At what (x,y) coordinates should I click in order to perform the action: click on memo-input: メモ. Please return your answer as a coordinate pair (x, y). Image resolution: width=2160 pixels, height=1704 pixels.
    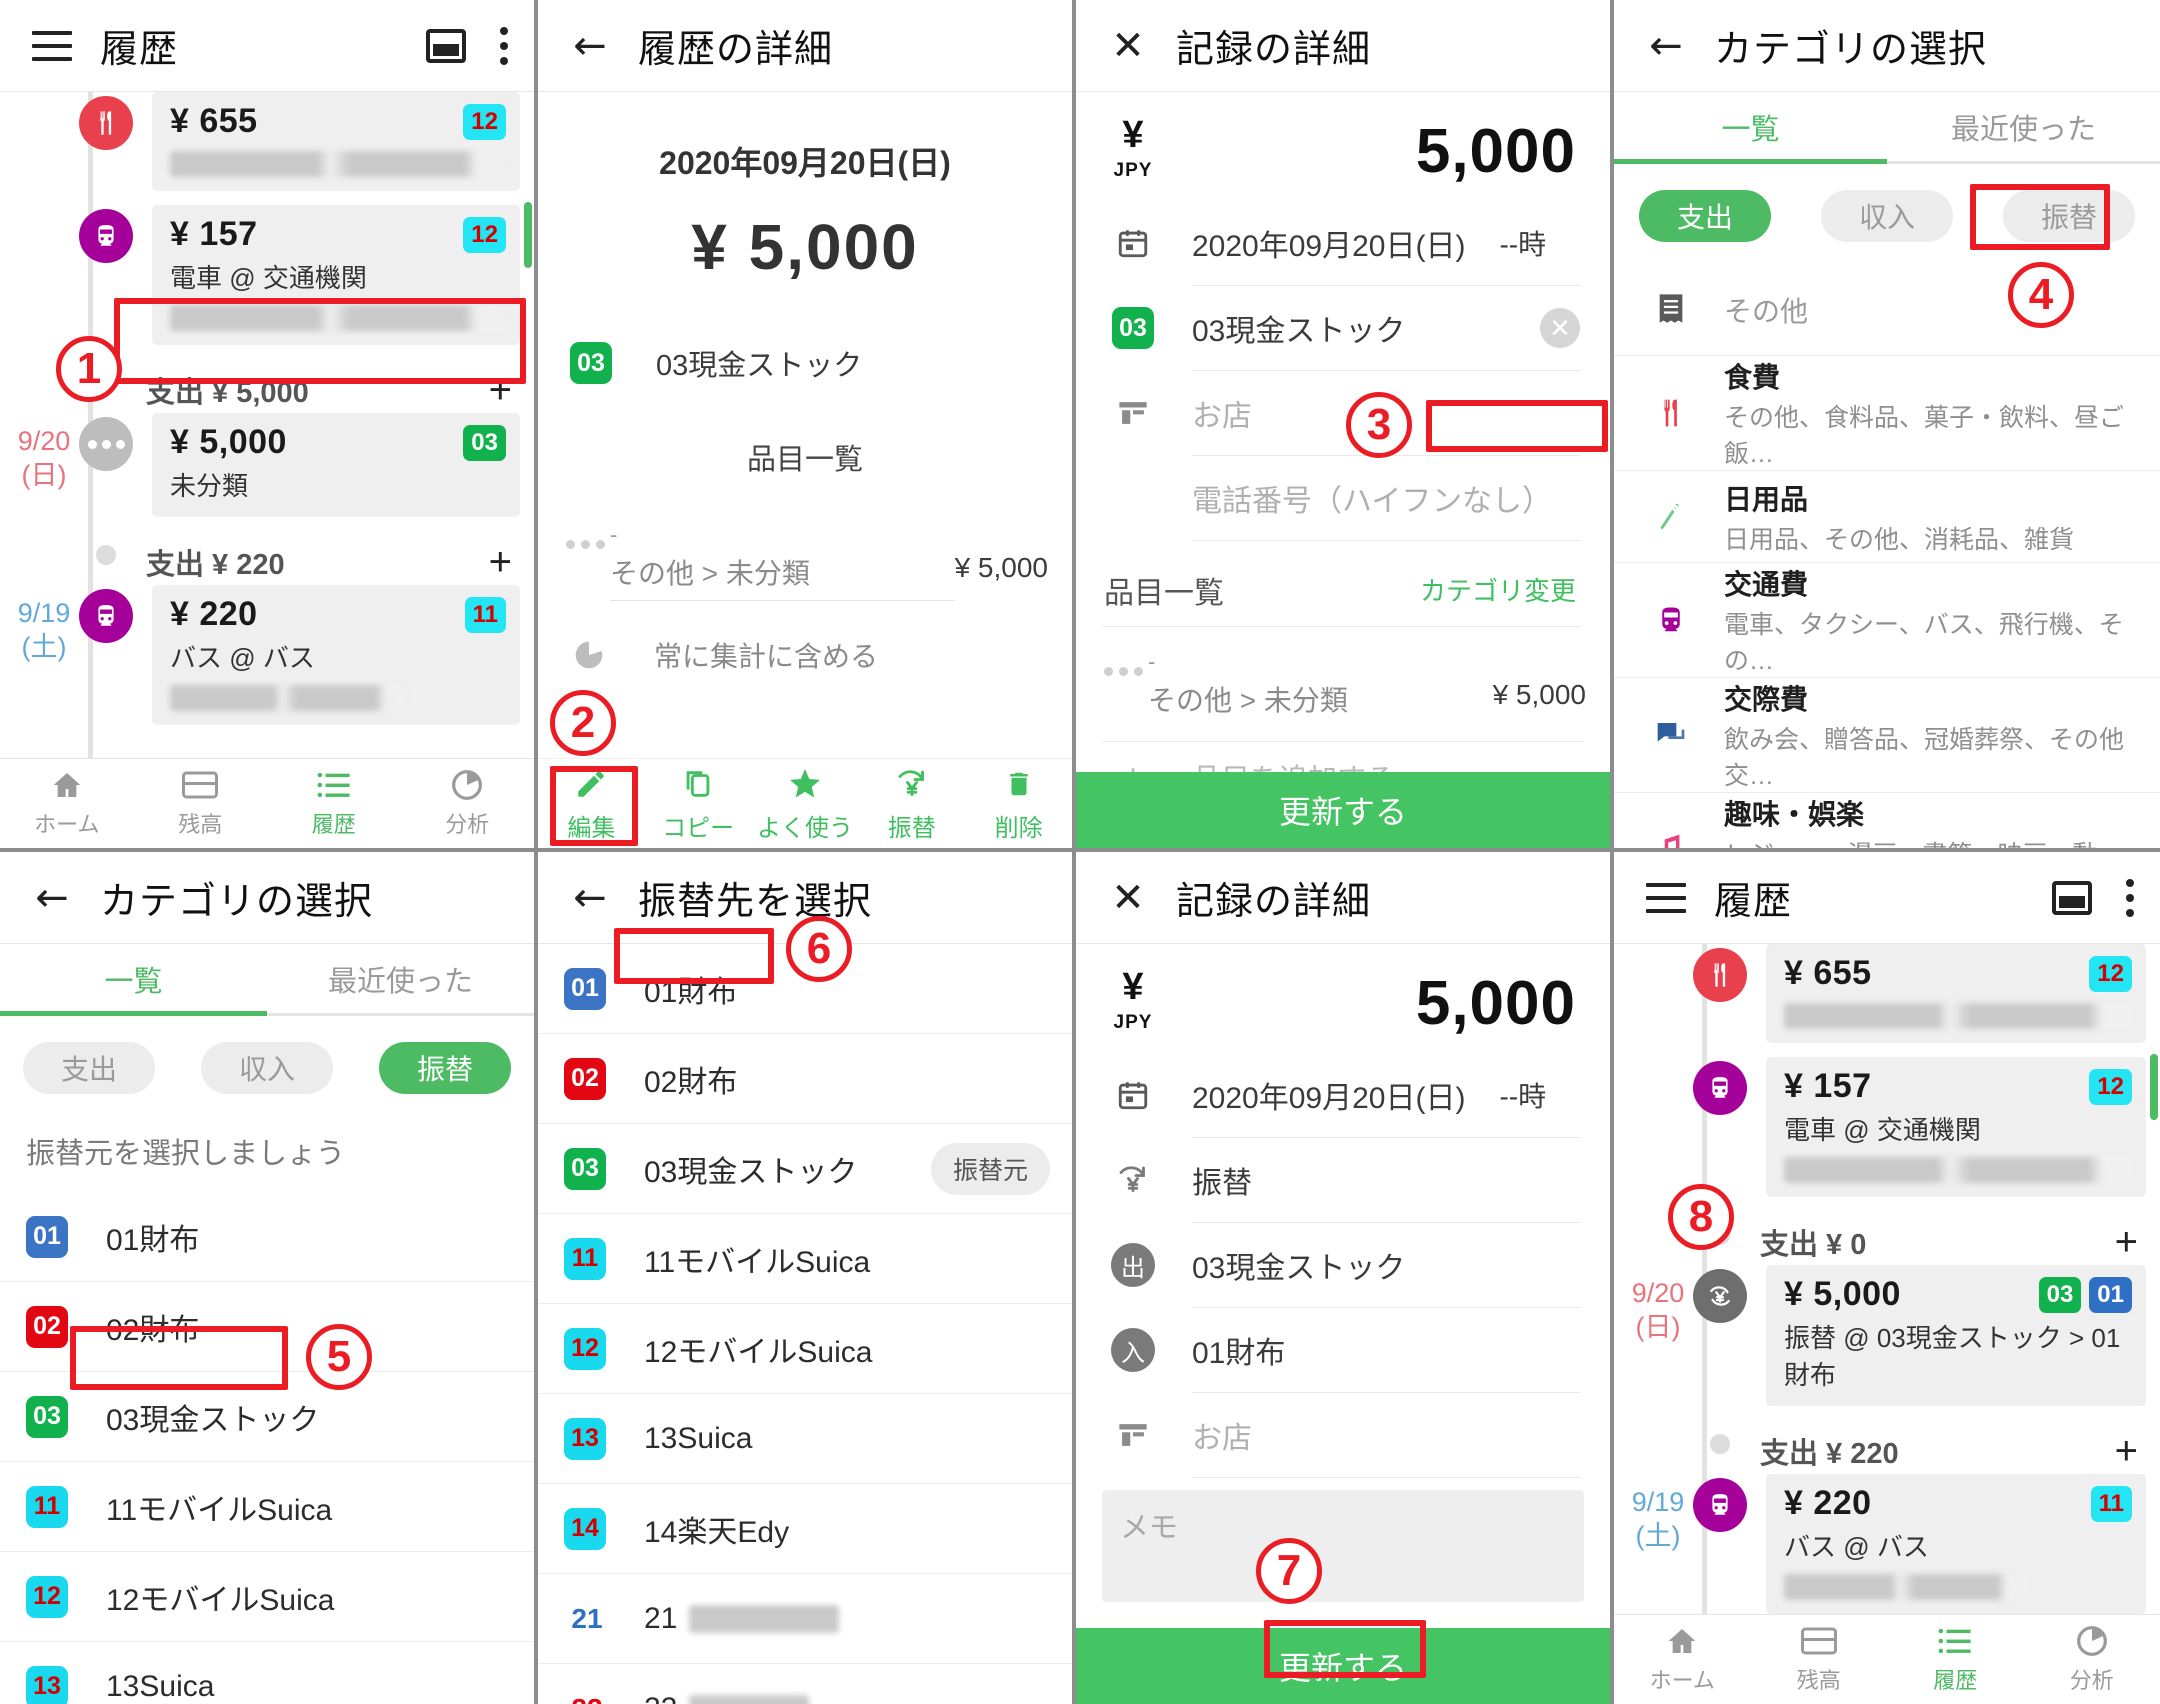
    Looking at the image, I should click on (1343, 1546).